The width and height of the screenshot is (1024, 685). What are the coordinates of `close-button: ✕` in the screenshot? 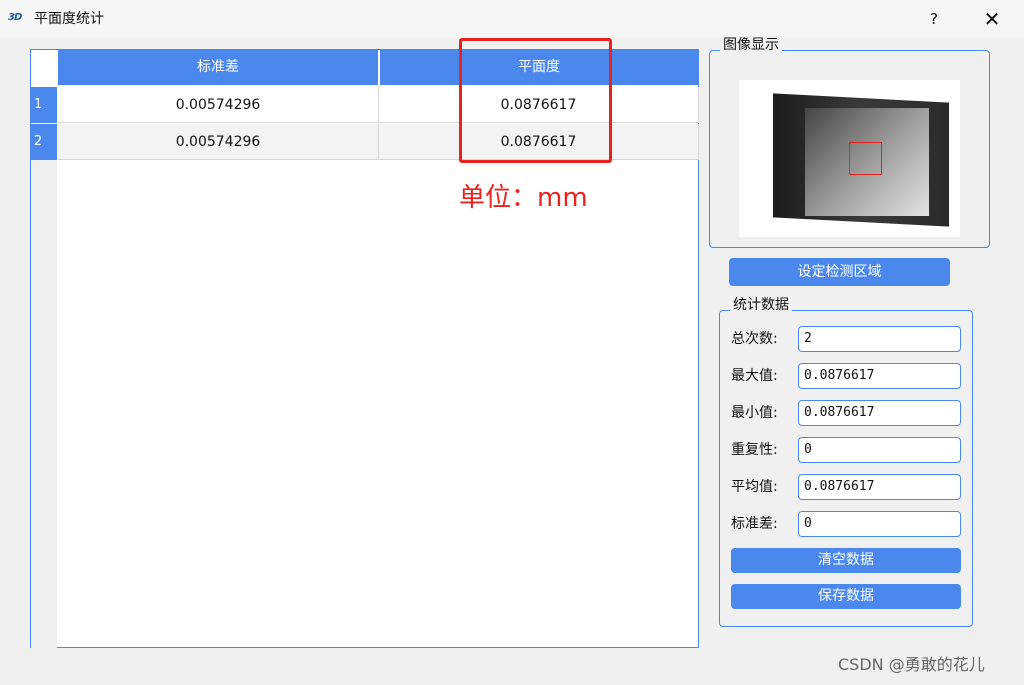 It's located at (992, 19).